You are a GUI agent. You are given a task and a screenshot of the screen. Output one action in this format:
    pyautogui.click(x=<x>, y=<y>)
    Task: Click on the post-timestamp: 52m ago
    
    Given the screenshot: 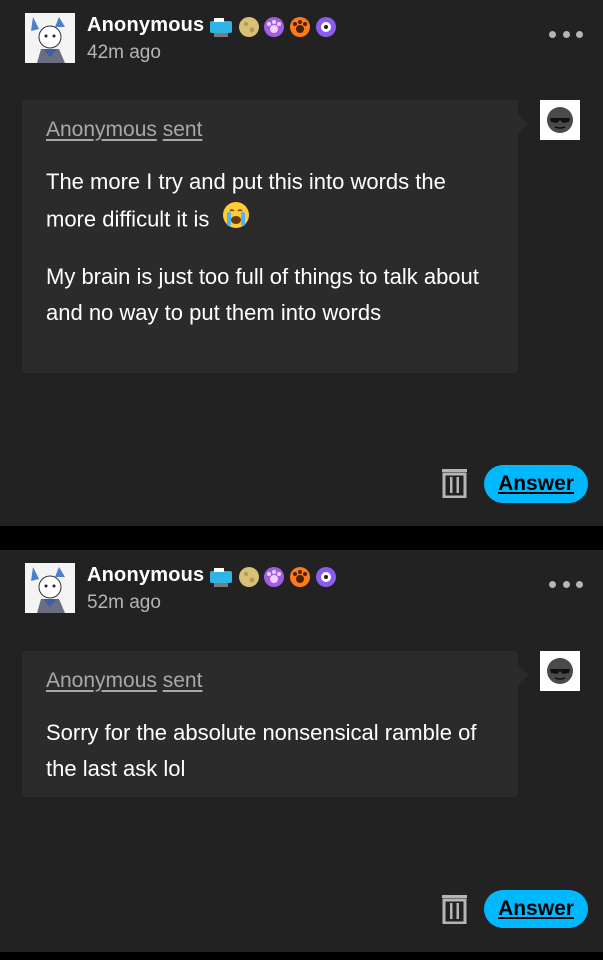 What is the action you would take?
    pyautogui.click(x=124, y=602)
    